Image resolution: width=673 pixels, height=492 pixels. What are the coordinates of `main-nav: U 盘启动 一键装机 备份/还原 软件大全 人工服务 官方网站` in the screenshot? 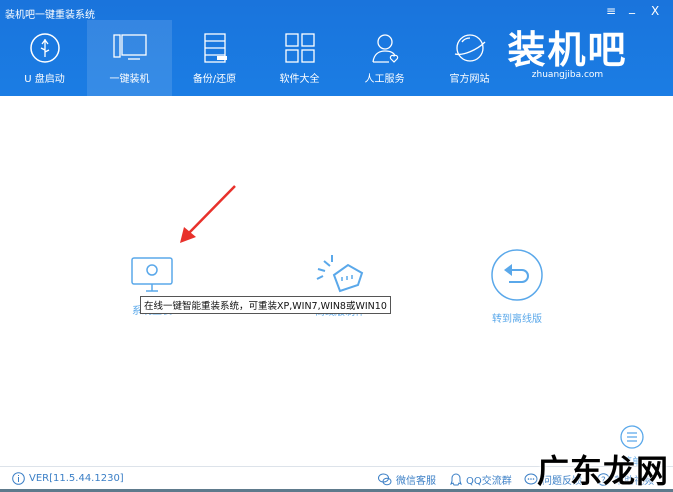 It's located at (257, 58).